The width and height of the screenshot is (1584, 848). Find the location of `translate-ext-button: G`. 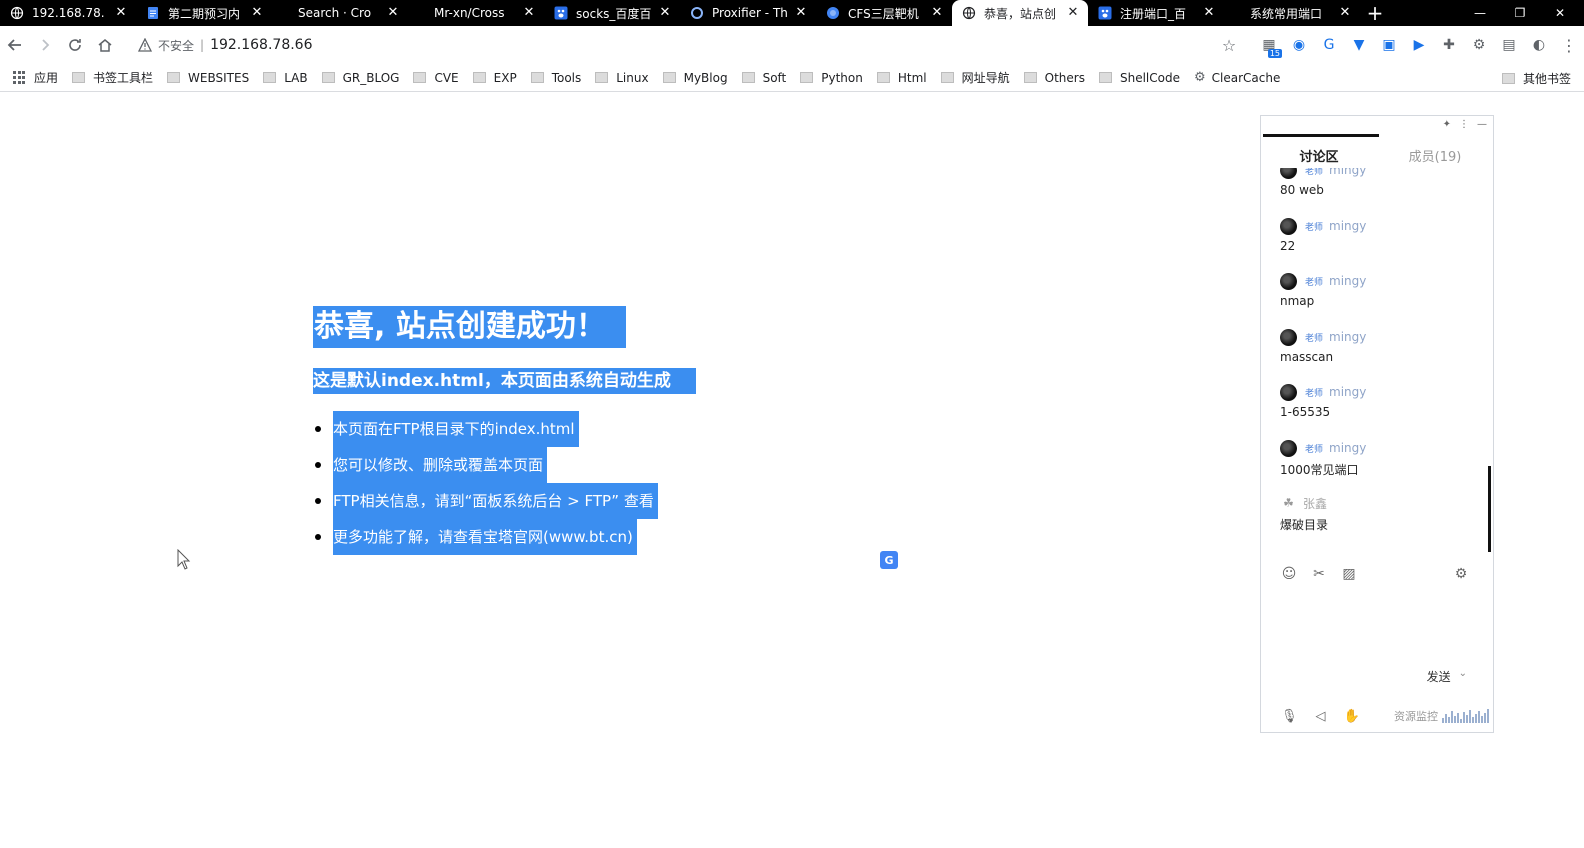

translate-ext-button: G is located at coordinates (1329, 45).